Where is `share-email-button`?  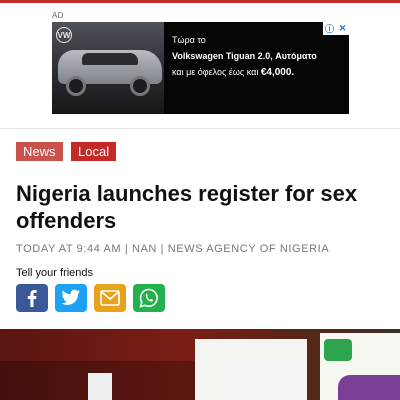
share-email-button is located at coordinates (110, 298).